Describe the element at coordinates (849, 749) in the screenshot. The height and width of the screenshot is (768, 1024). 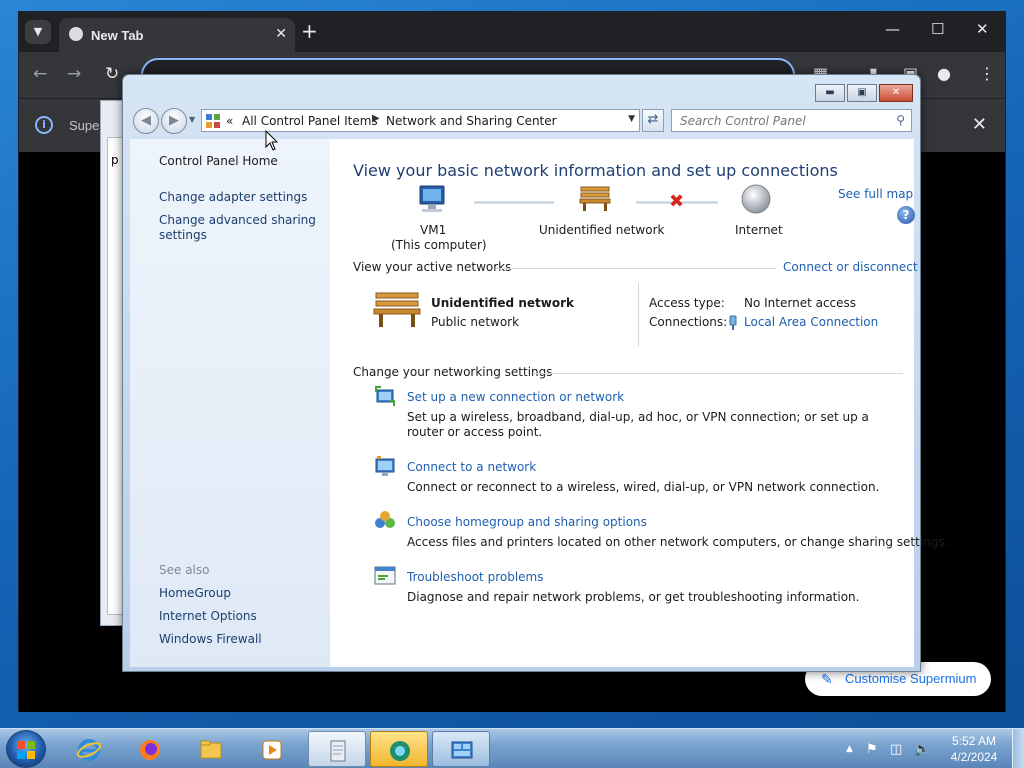
I see `tray-overflow-icon: ▲` at that location.